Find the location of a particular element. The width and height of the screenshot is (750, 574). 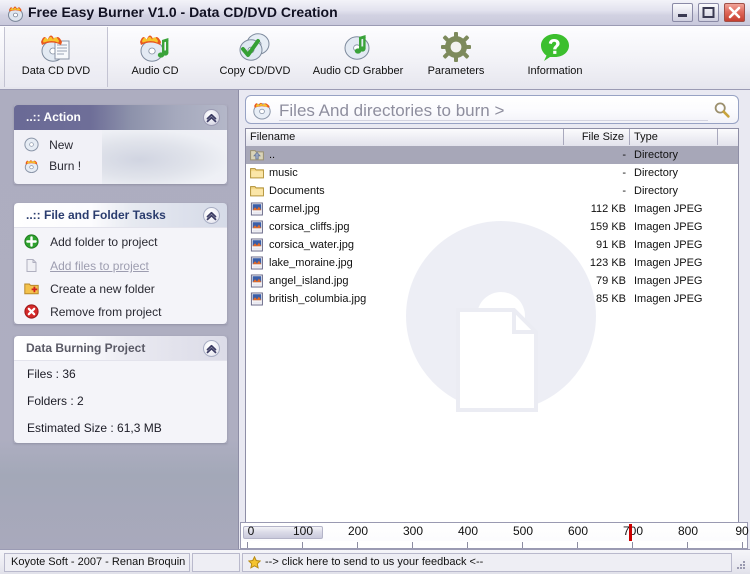

path-underline is located at coordinates (493, 120).